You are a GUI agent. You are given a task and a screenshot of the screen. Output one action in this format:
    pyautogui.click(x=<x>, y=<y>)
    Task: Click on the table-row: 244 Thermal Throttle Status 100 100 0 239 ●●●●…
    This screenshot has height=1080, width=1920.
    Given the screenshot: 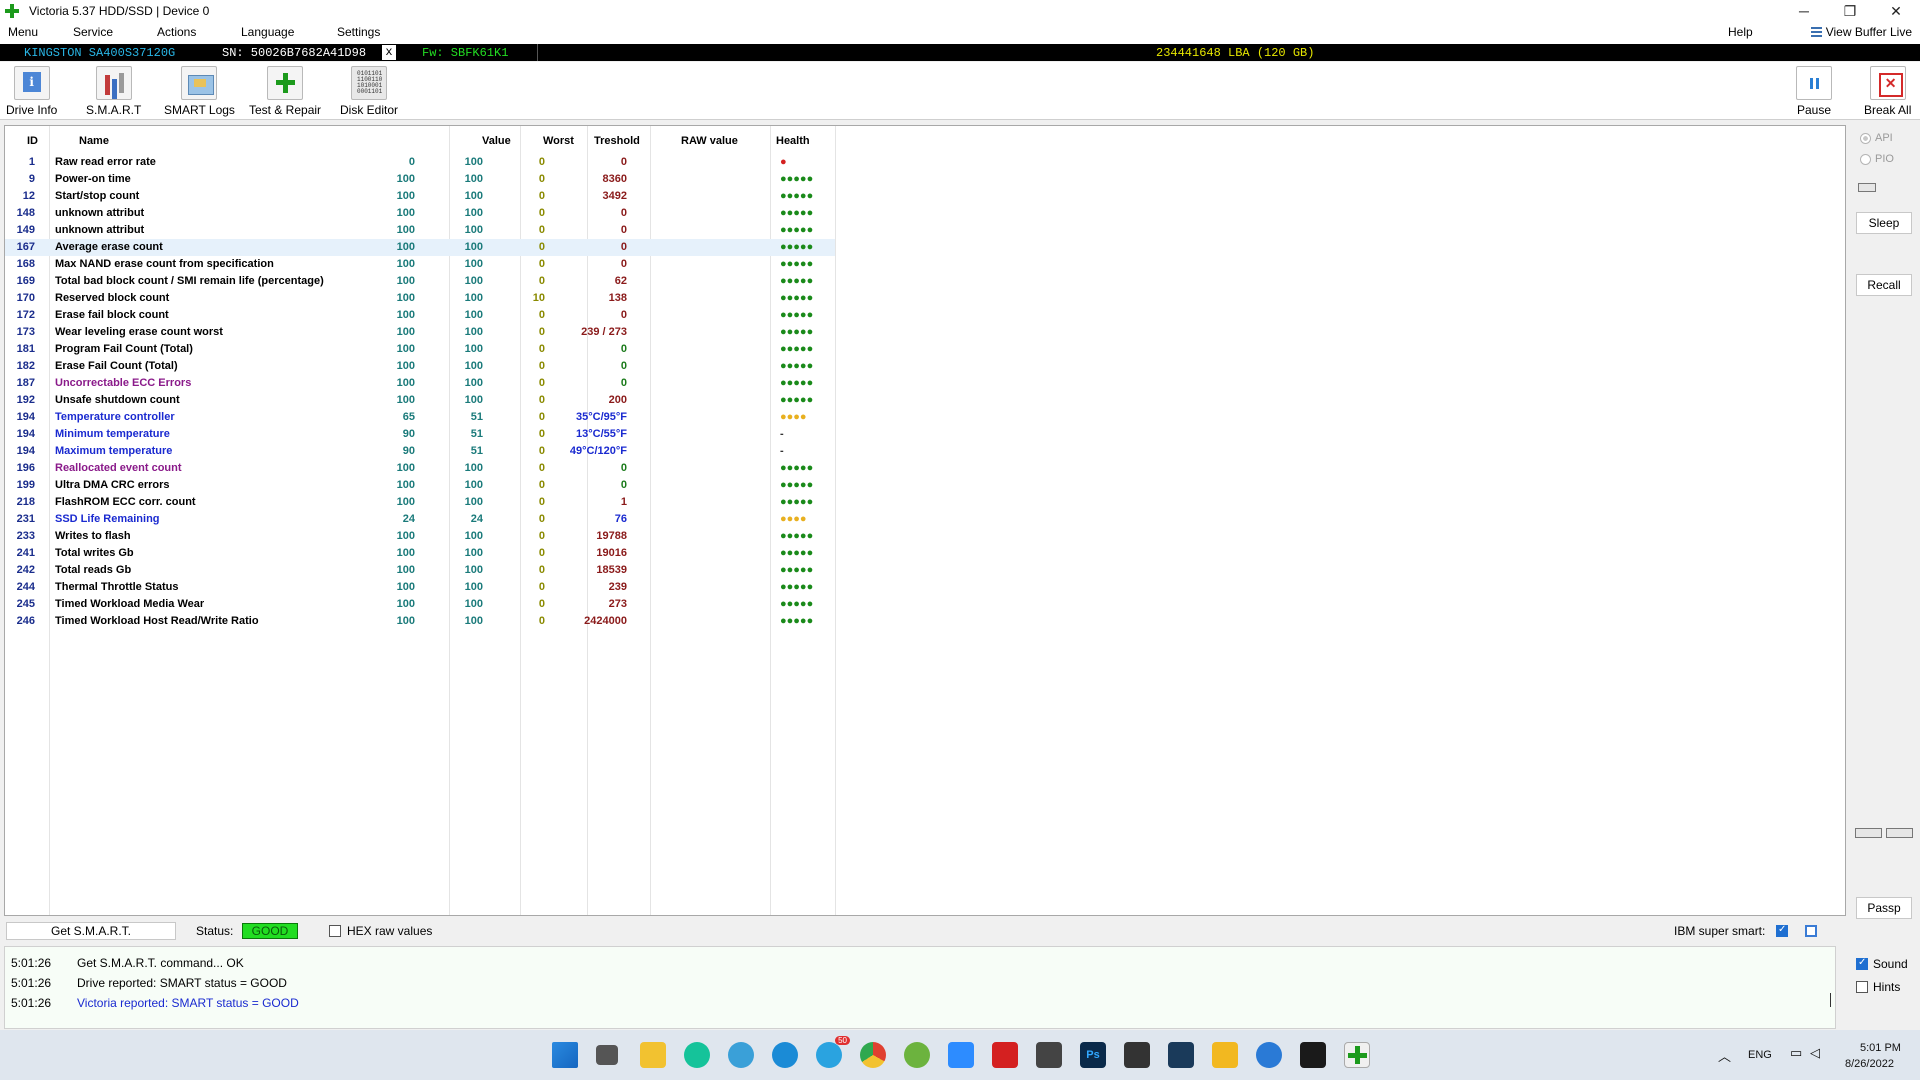 What is the action you would take?
    pyautogui.click(x=420, y=587)
    